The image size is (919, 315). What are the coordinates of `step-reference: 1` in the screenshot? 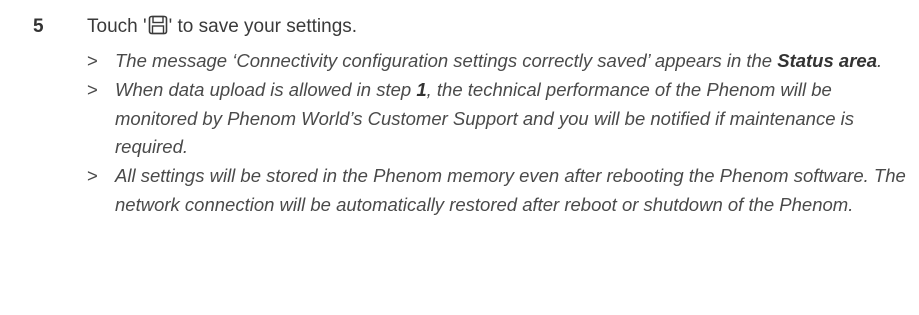 It's located at (421, 89).